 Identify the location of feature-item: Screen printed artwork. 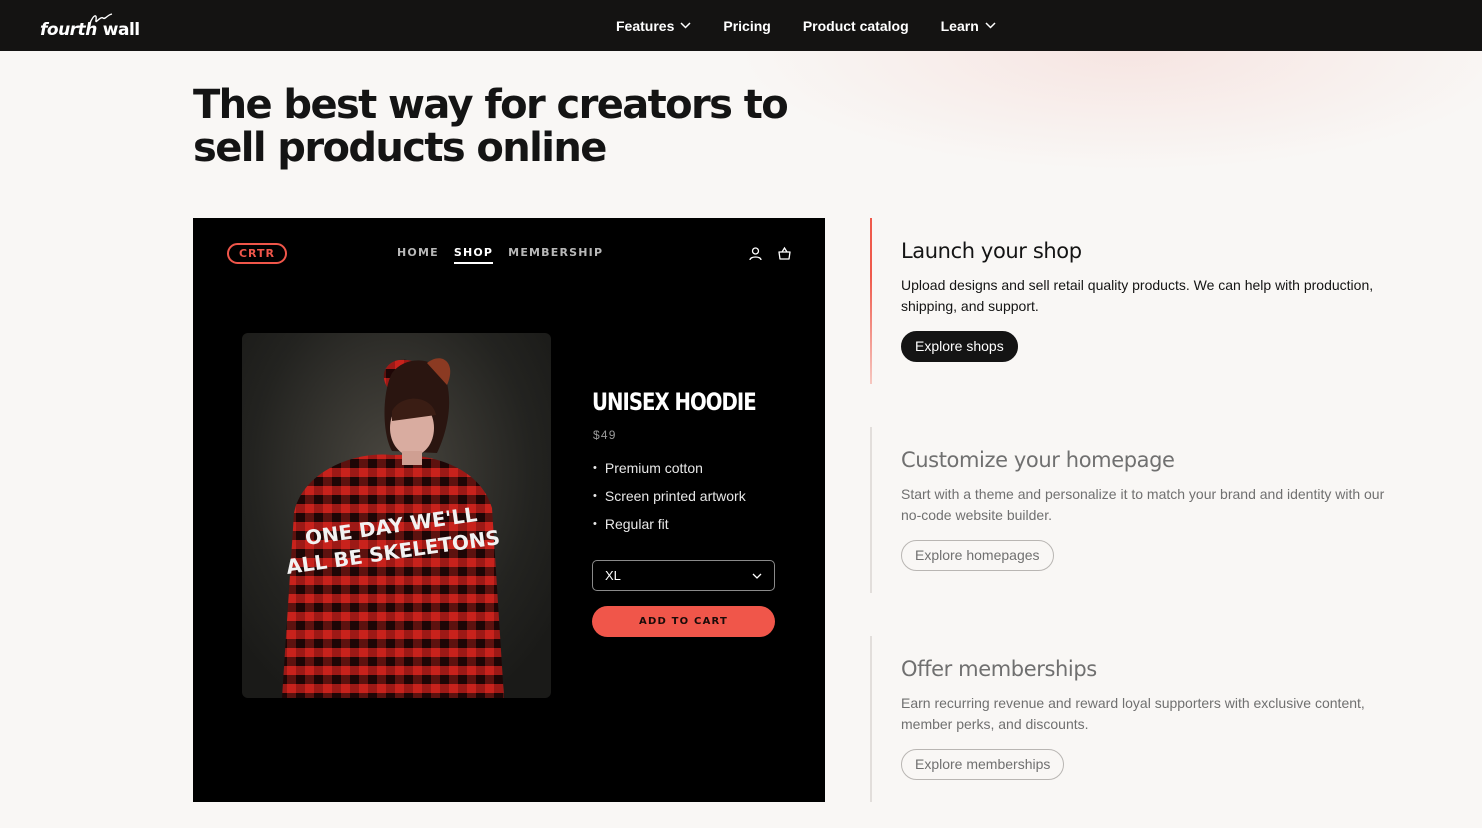
(669, 502).